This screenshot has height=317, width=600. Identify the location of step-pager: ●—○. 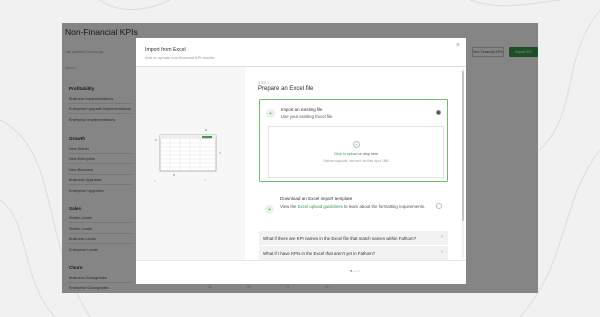
(355, 270).